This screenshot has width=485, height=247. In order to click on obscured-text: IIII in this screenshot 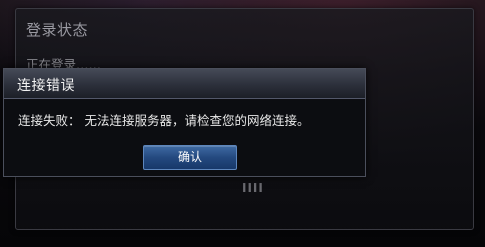, I will do `click(253, 188)`.